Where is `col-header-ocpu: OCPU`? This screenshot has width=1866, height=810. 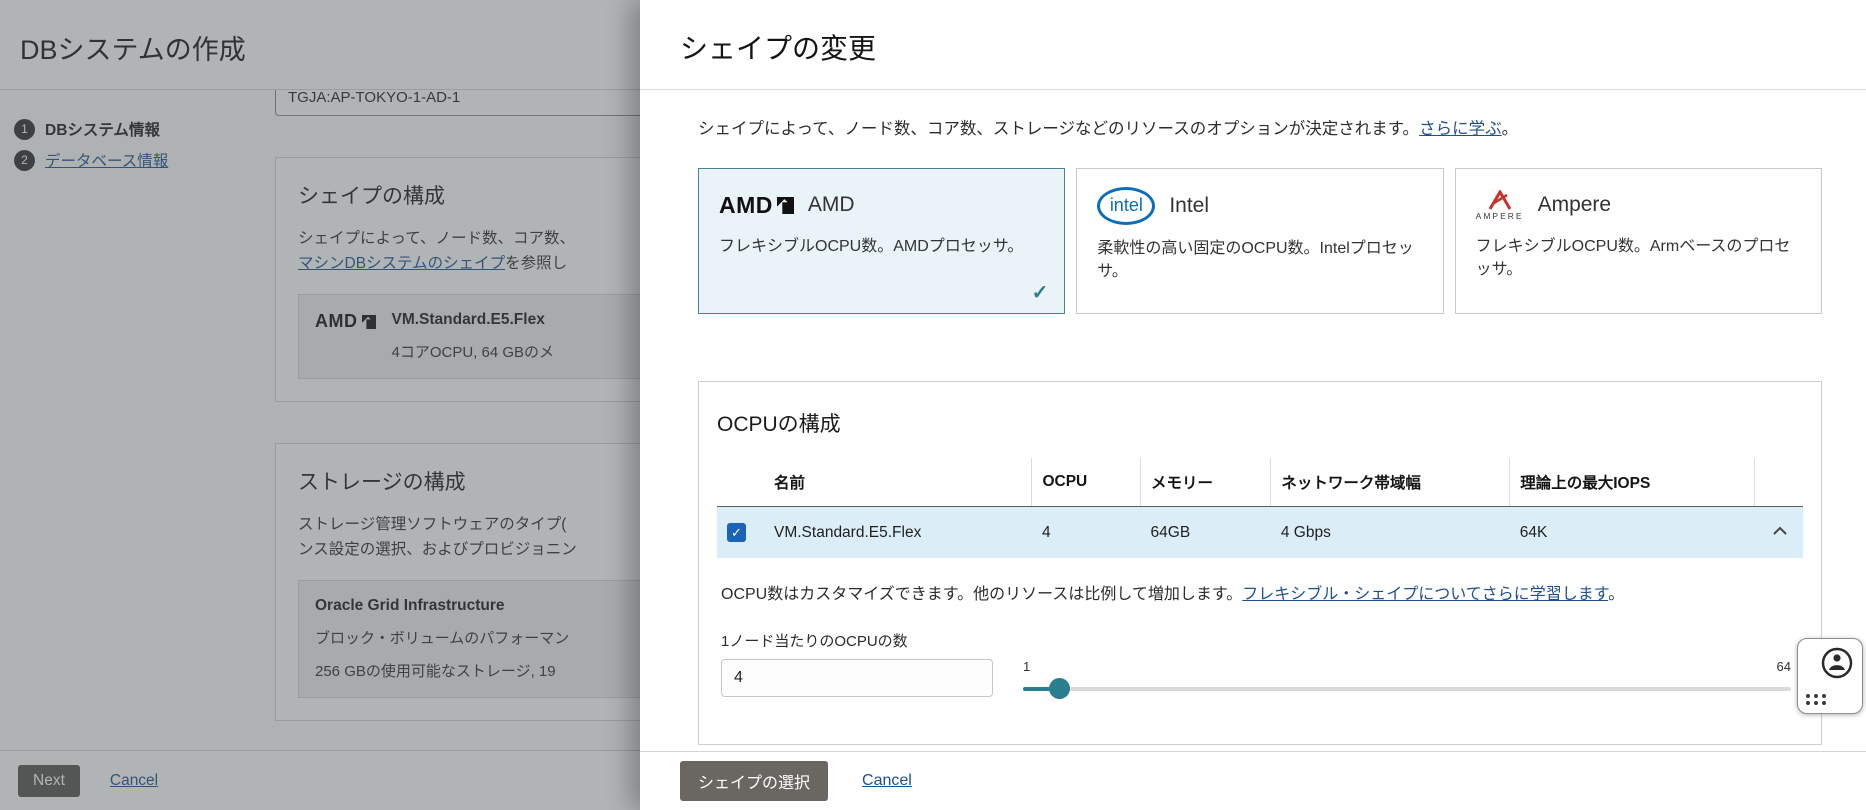
col-header-ocpu: OCPU is located at coordinates (1086, 482).